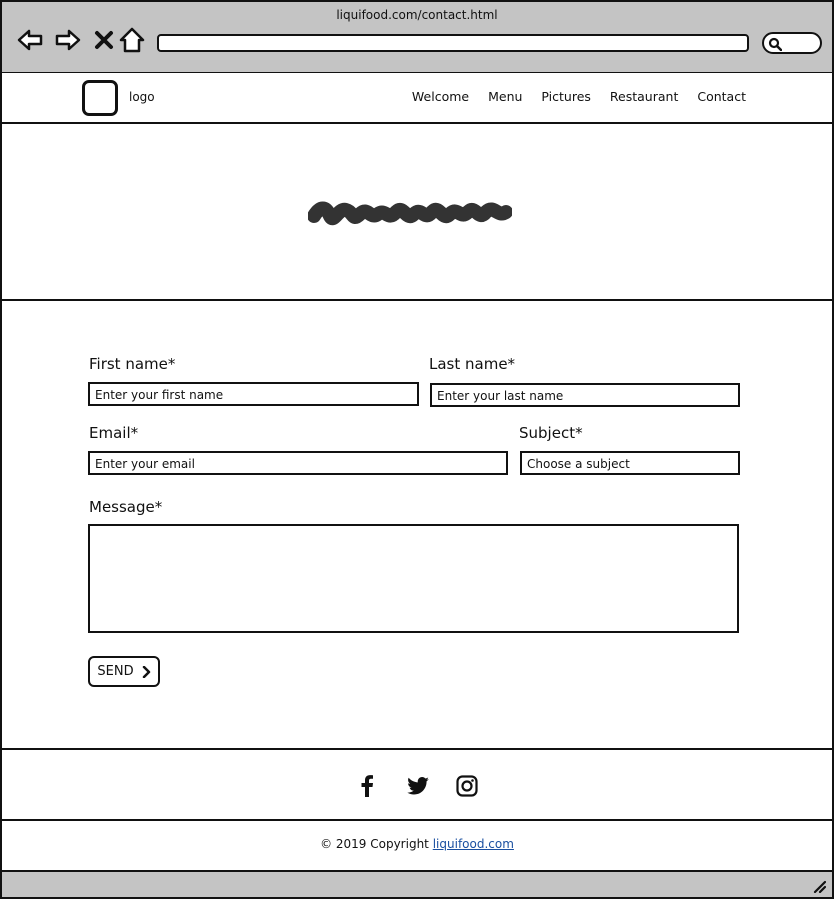  I want to click on send-button-label: SEND, so click(115, 671).